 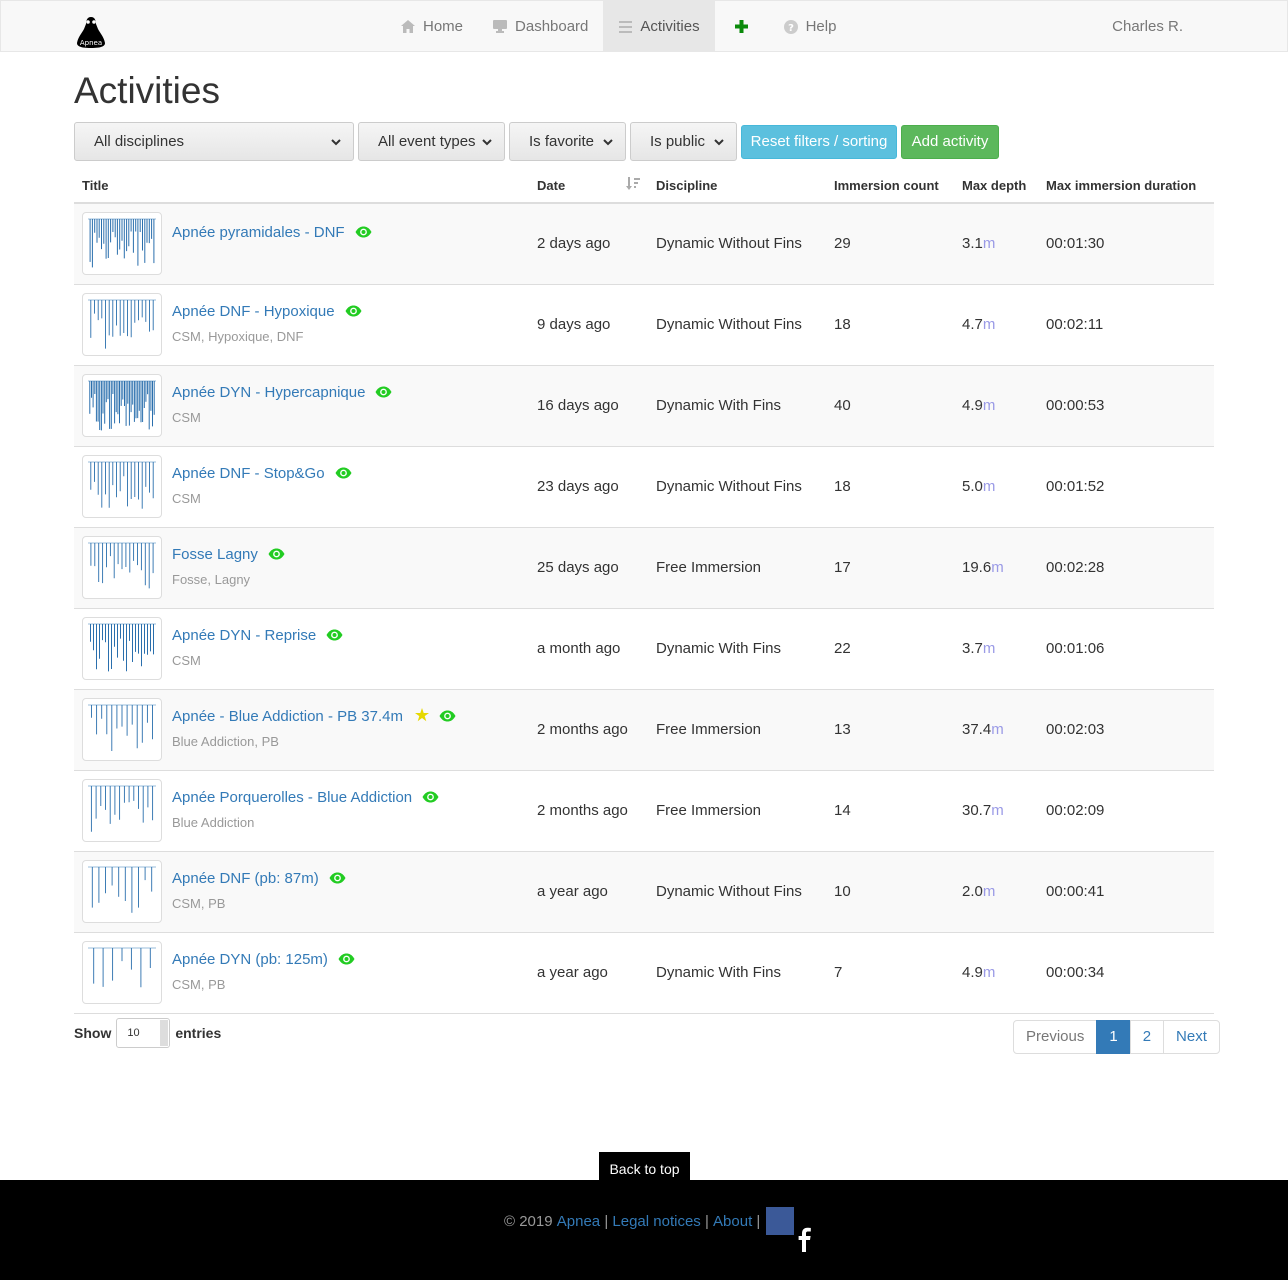 What do you see at coordinates (214, 141) in the screenshot?
I see `discipline-select: All disciplines` at bounding box center [214, 141].